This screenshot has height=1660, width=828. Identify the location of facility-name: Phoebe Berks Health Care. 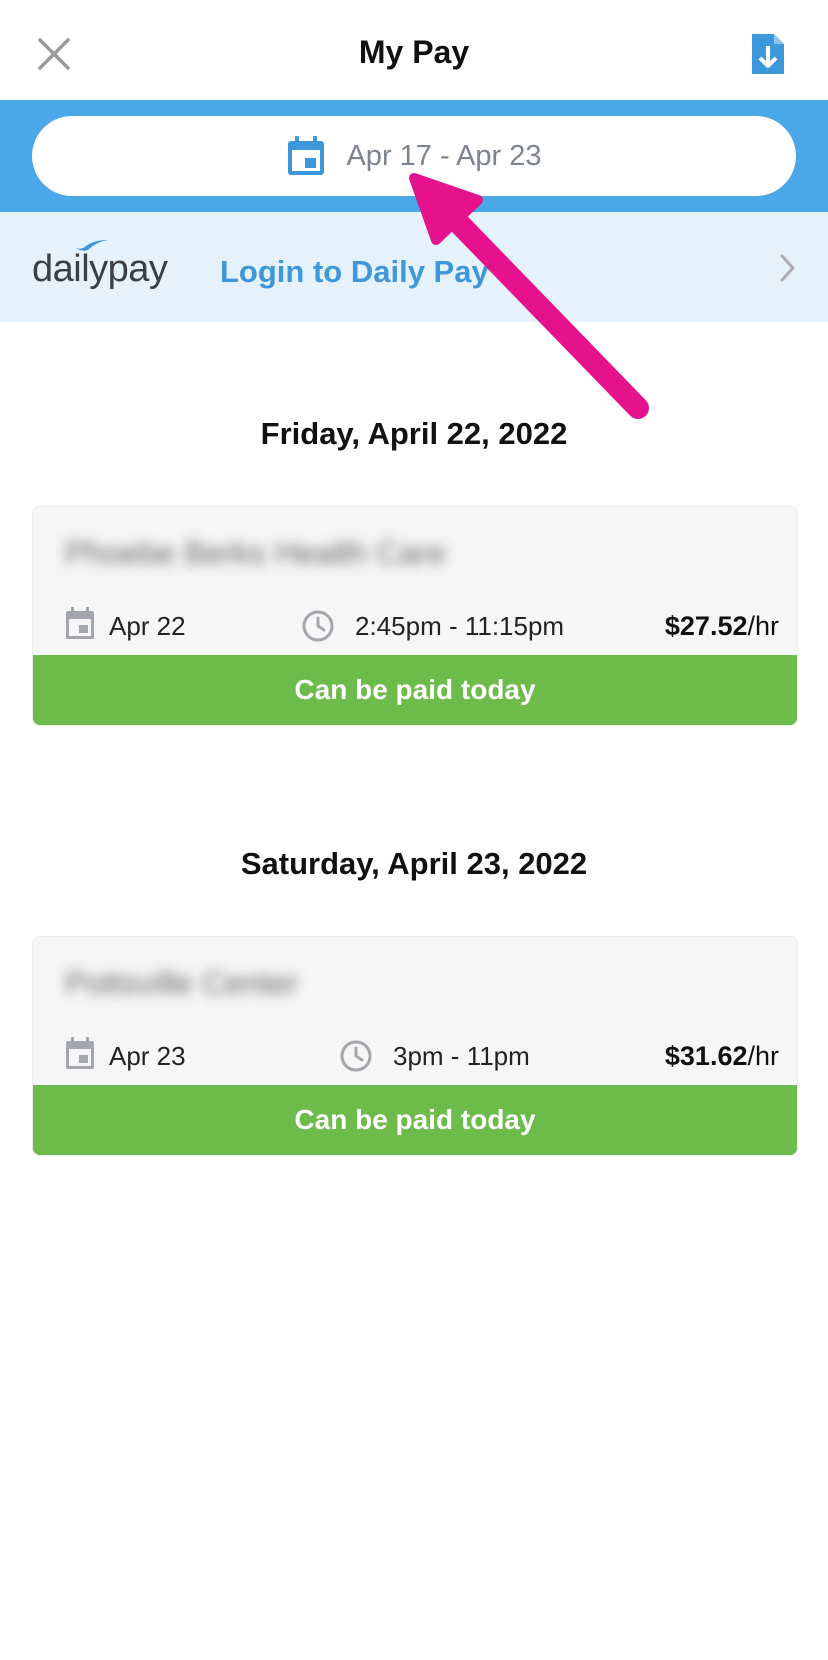
(255, 553).